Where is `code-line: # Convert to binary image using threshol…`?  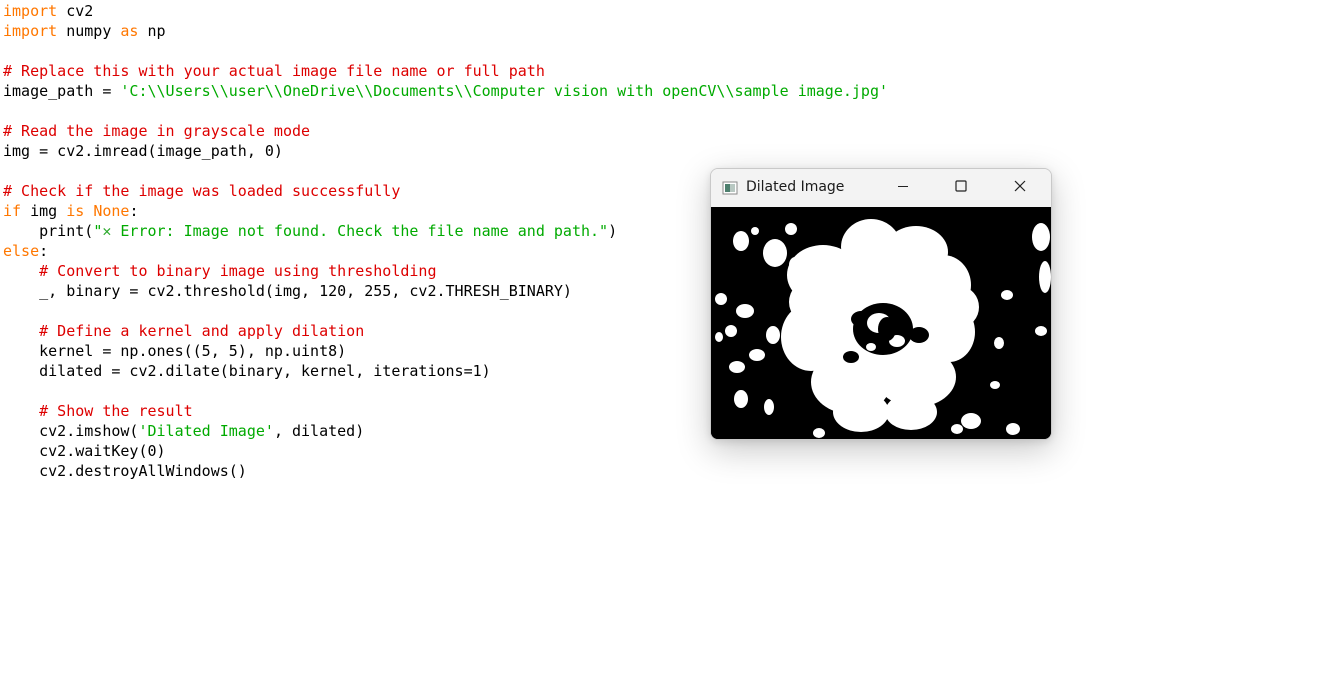
code-line: # Convert to binary image using threshol… is located at coordinates (663, 271).